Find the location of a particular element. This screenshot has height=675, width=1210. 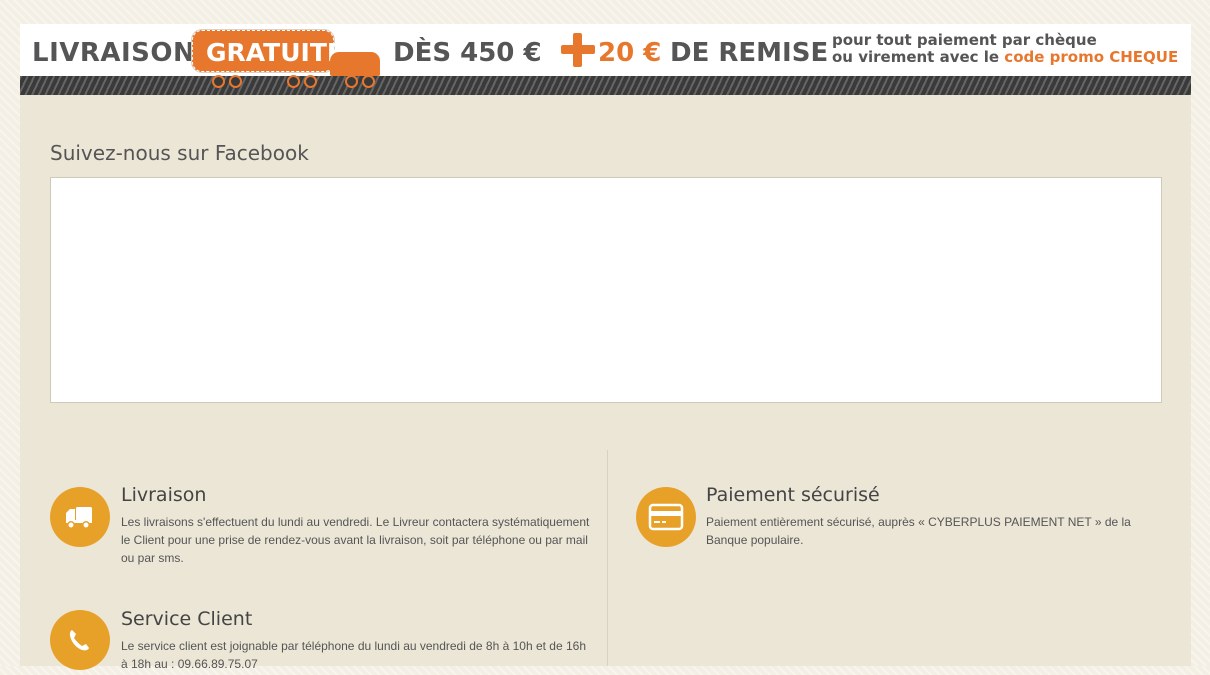

paiement-title: Paiement sécurisé is located at coordinates (793, 495).